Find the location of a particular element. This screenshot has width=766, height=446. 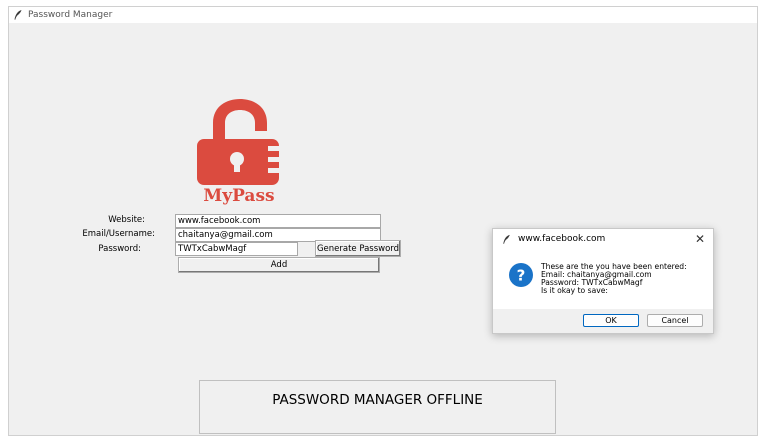

message-line: Is it okay to save: is located at coordinates (574, 290).